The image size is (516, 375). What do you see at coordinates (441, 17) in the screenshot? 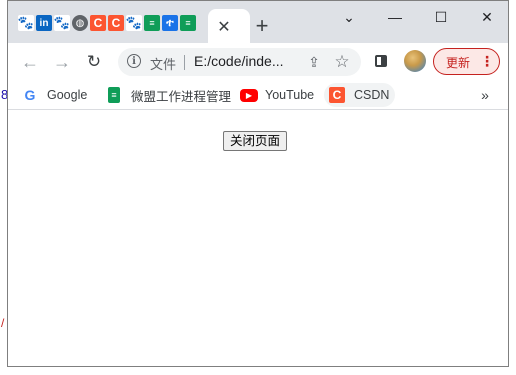
I see `maximize-button: ☐` at bounding box center [441, 17].